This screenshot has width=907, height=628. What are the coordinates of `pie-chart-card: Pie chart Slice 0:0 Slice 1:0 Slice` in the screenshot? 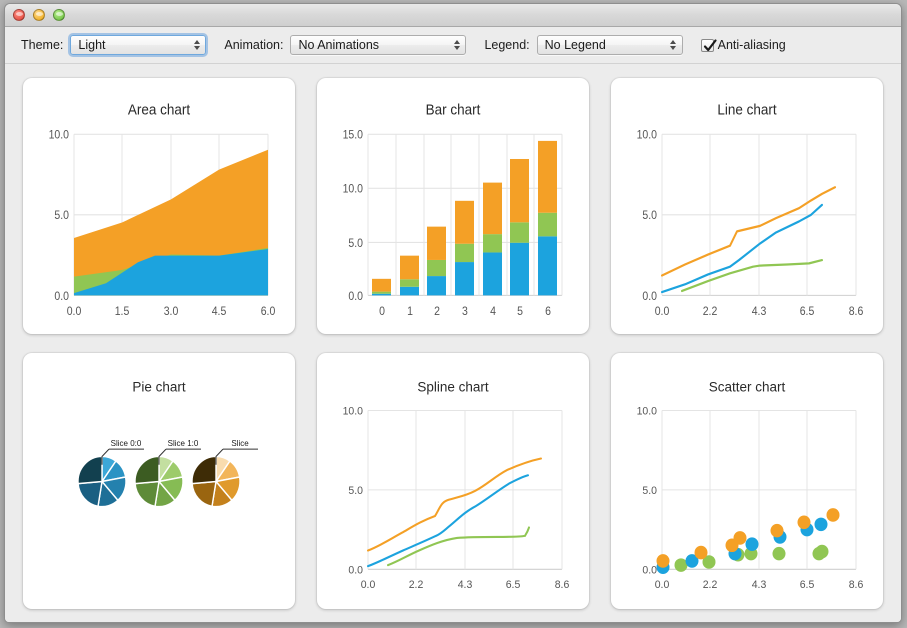 It's located at (159, 481).